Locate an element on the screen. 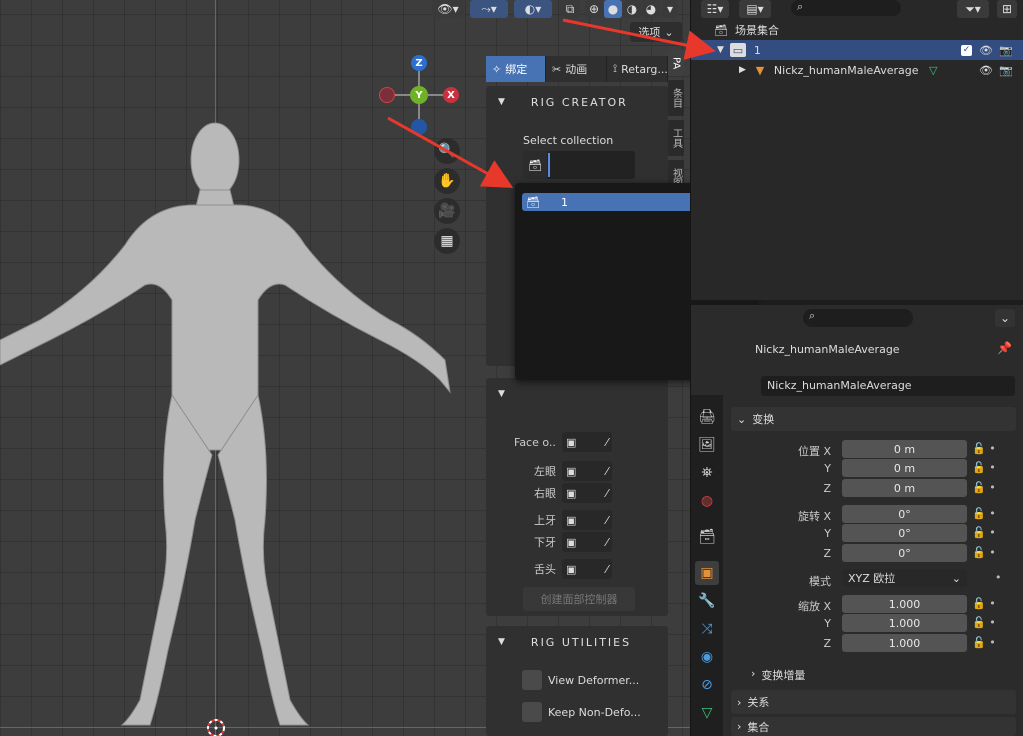  lower-teeth-field: 下牙 ▣ ⁄ is located at coordinates (563, 542).